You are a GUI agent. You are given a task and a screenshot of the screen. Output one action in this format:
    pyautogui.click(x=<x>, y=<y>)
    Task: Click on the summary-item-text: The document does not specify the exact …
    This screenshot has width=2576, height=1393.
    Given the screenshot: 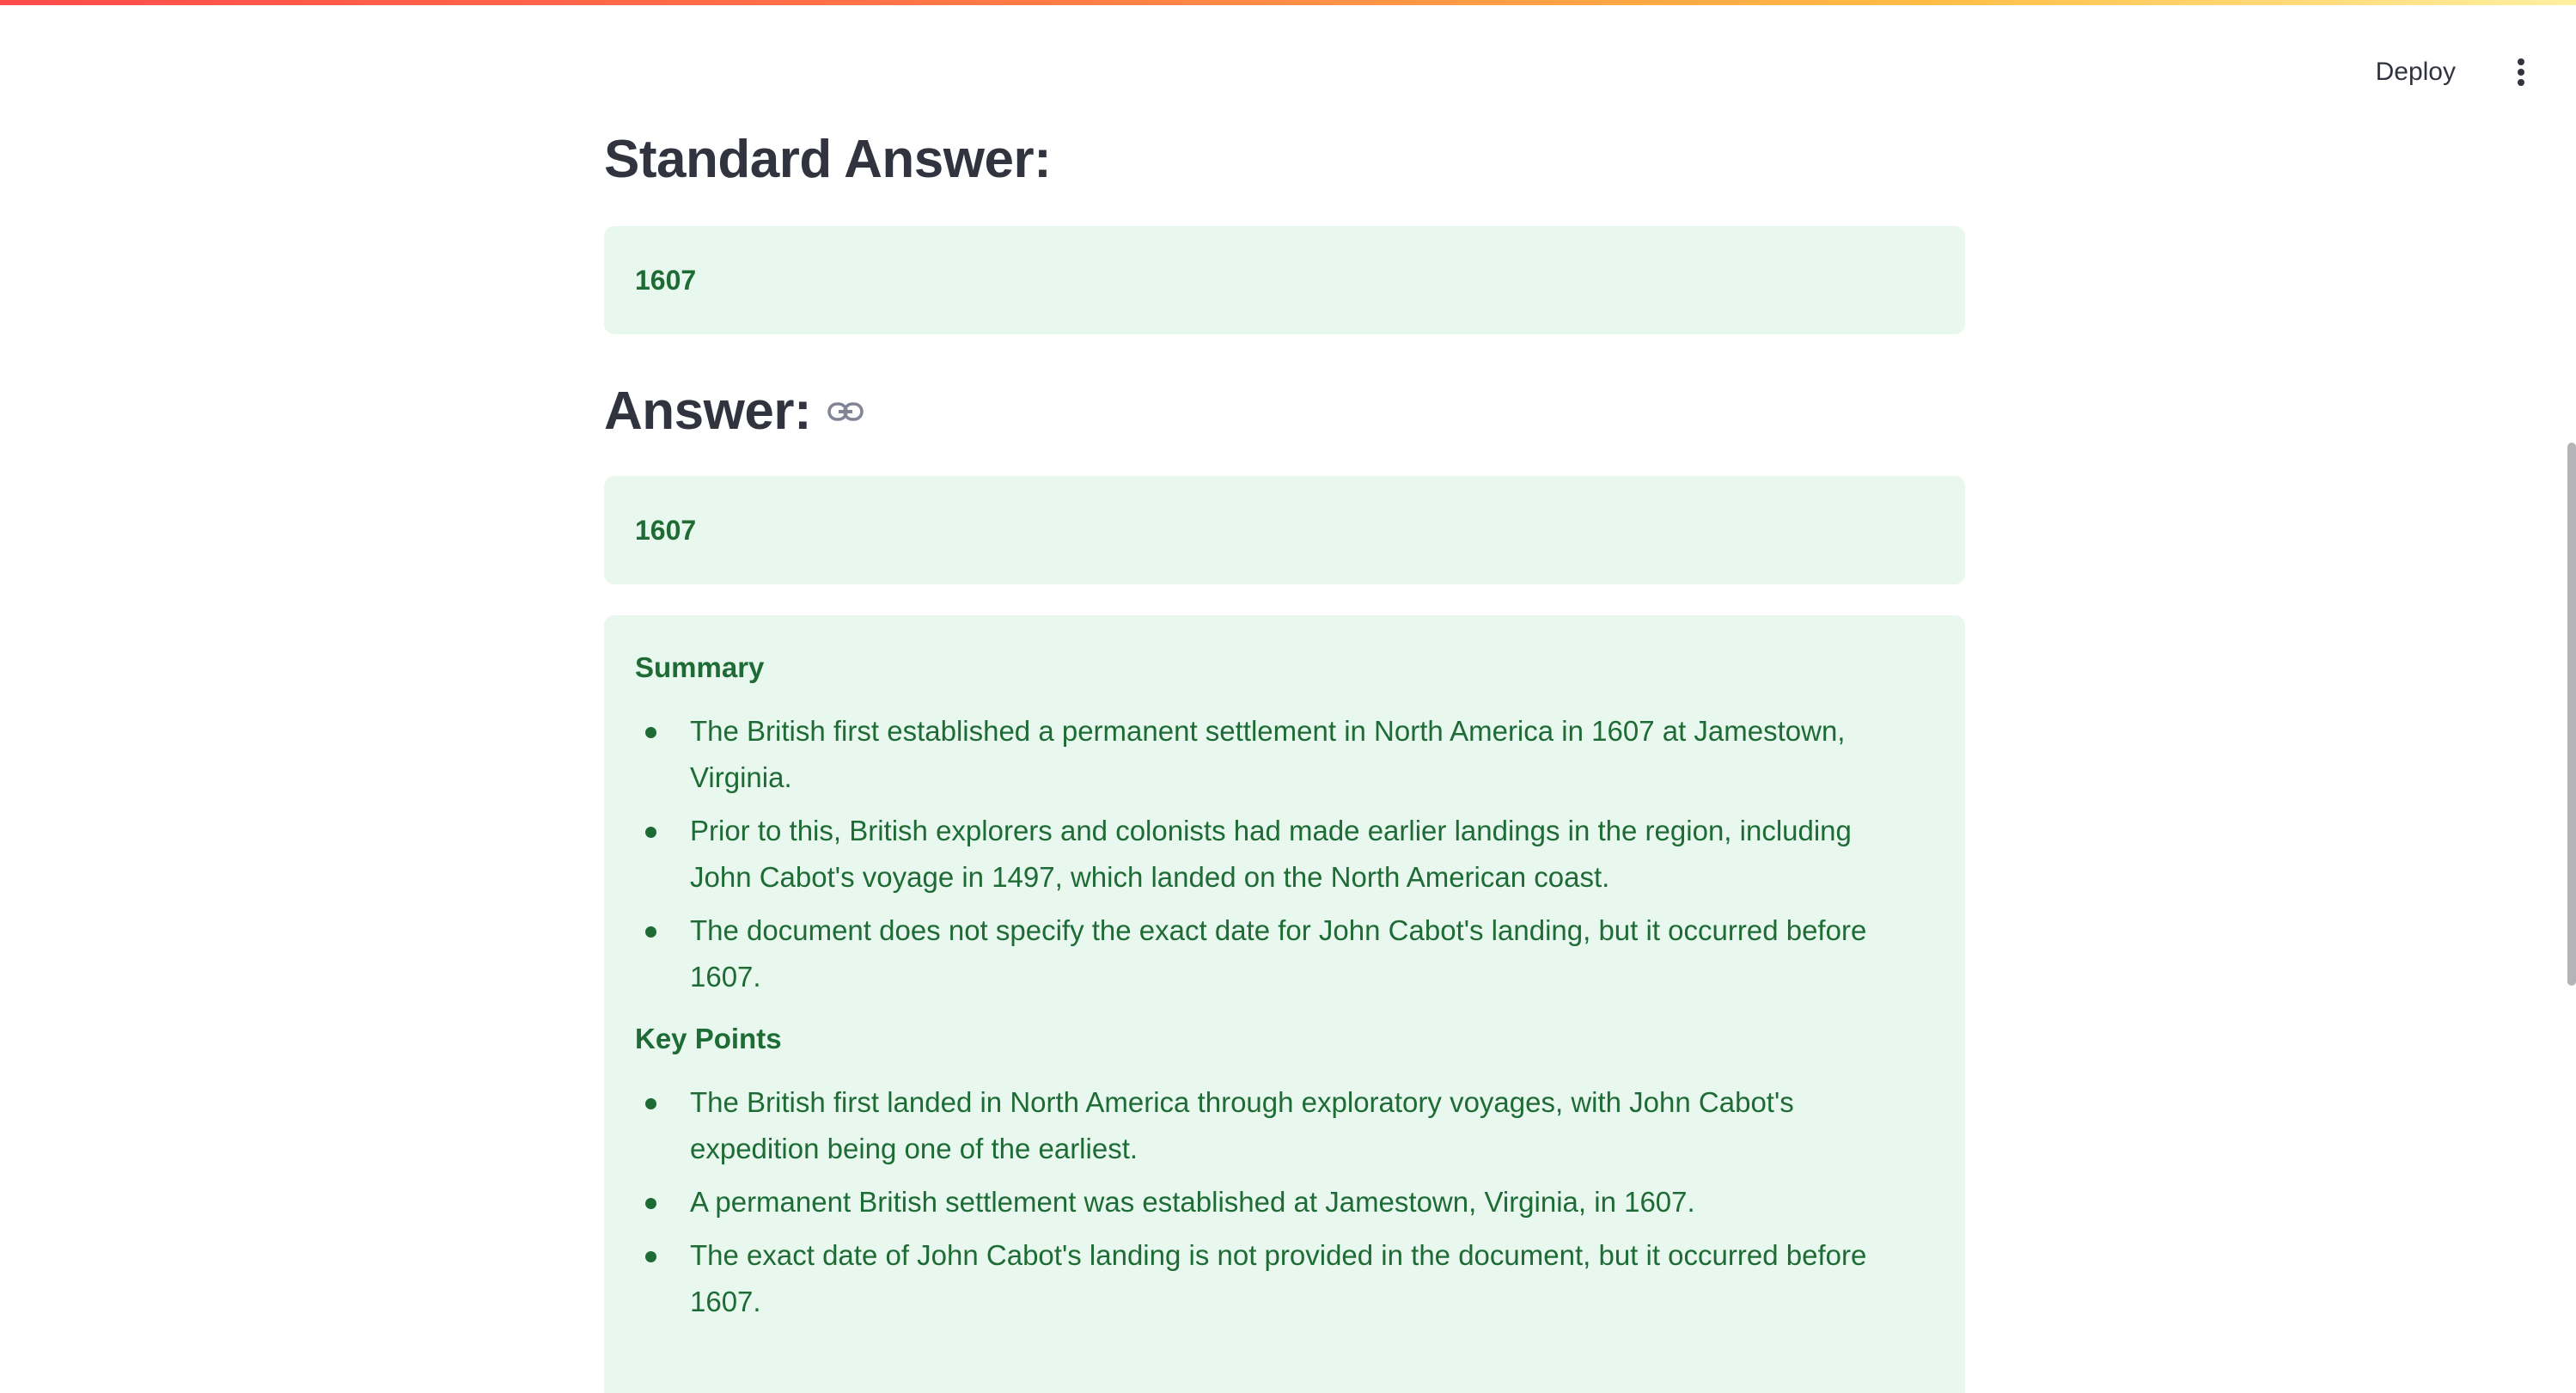 What is the action you would take?
    pyautogui.click(x=1278, y=953)
    